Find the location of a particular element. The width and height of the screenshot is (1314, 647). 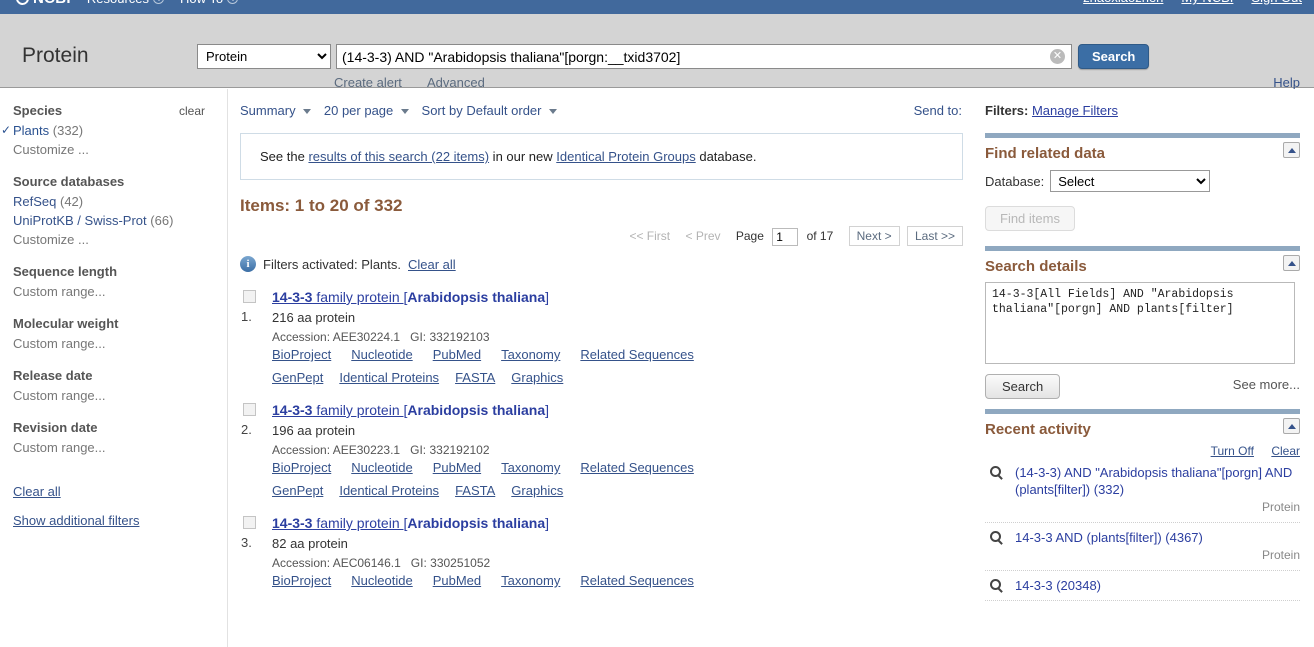

sort-by-dropdown: Sort by Default order is located at coordinates (490, 110).